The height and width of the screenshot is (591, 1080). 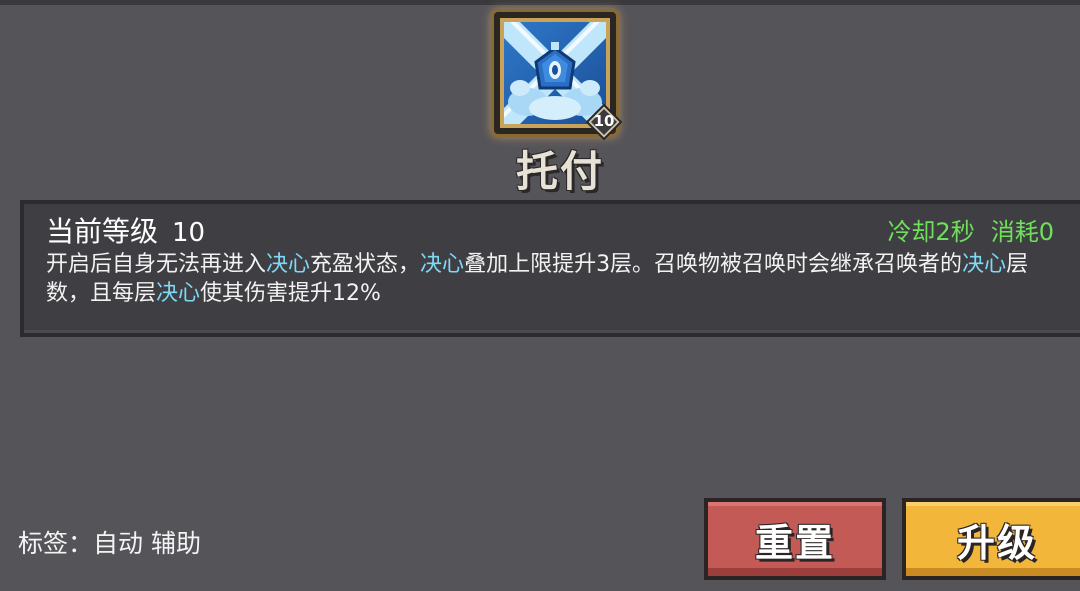 I want to click on cost-text: 消耗0, so click(x=1022, y=232).